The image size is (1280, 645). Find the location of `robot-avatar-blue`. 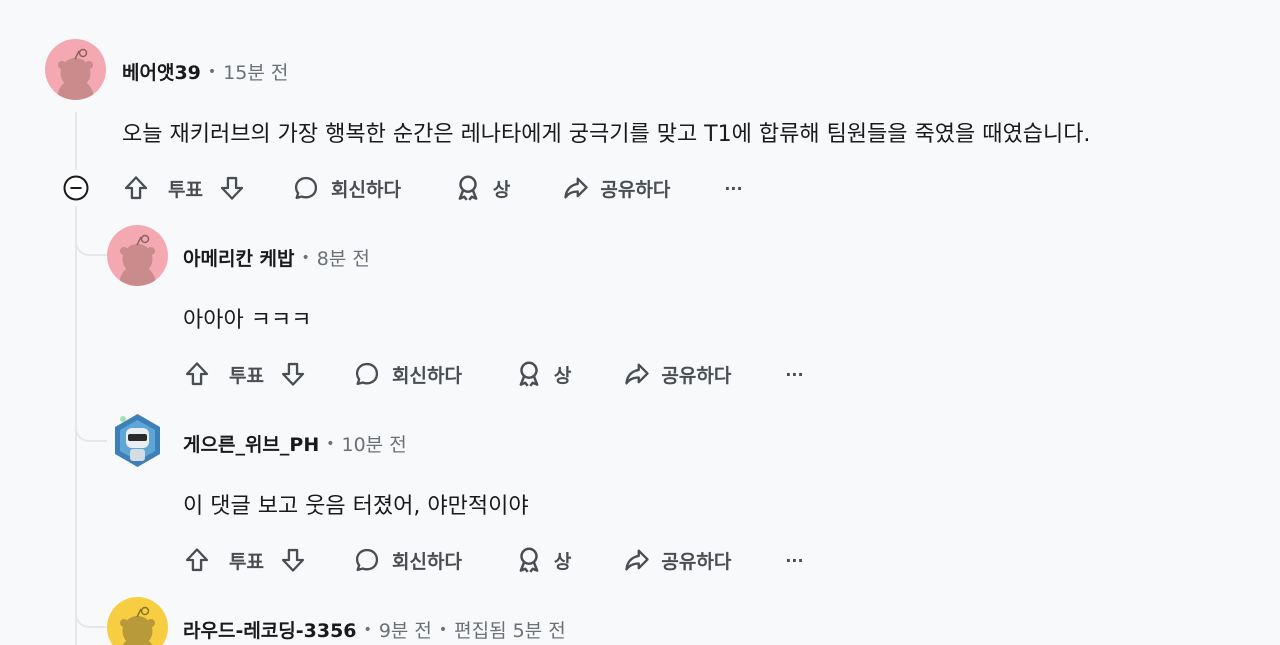

robot-avatar-blue is located at coordinates (137, 440).